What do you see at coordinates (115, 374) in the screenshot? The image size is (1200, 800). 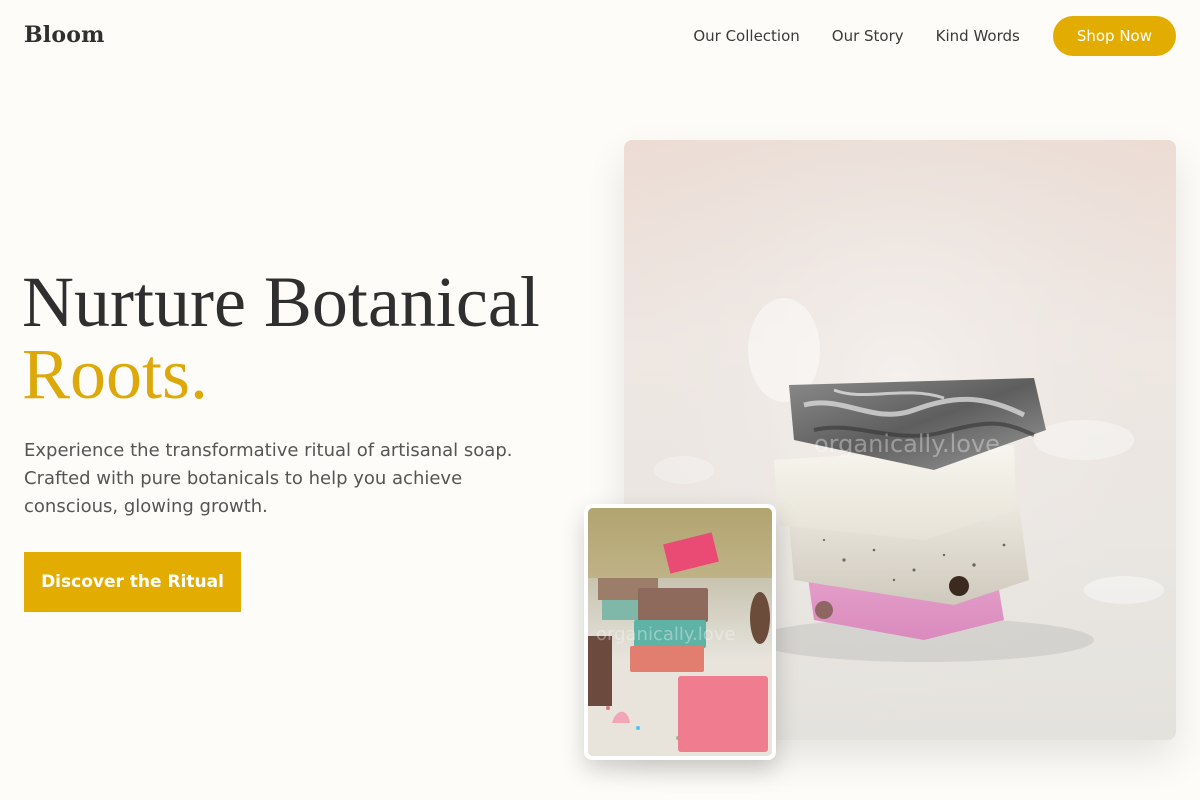 I see `hero-title-accent: Roots.` at bounding box center [115, 374].